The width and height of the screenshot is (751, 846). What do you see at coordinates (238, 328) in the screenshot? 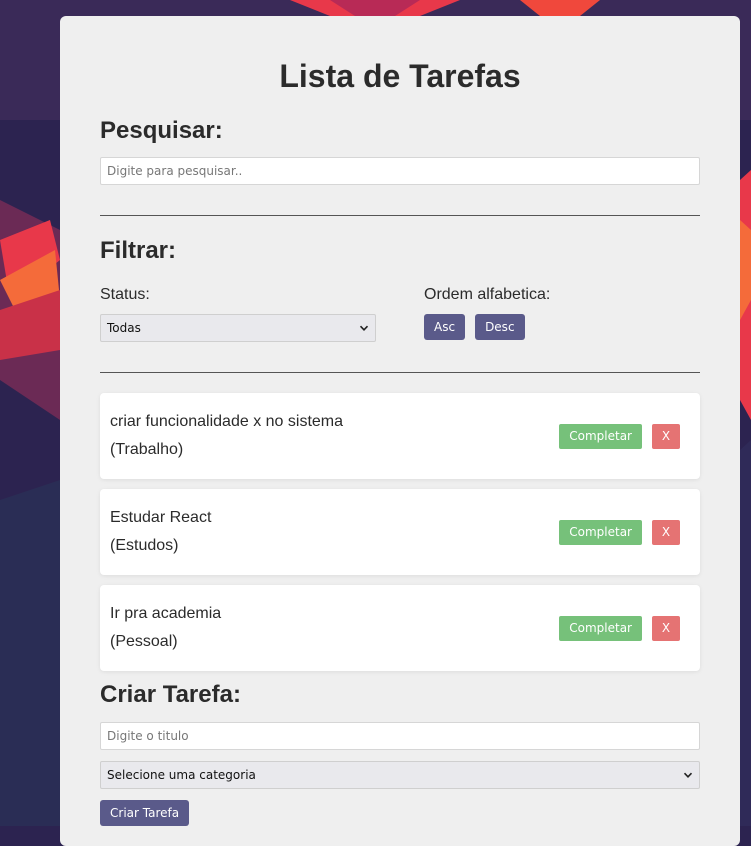
I see `status-select: Todas` at bounding box center [238, 328].